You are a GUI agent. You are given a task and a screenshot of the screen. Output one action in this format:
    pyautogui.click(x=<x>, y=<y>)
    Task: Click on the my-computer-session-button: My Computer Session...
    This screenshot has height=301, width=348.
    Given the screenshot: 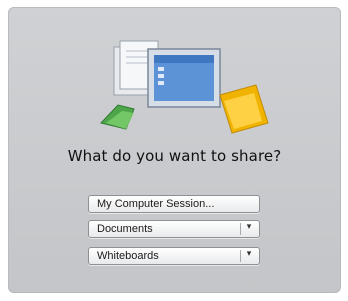 What is the action you would take?
    pyautogui.click(x=174, y=204)
    